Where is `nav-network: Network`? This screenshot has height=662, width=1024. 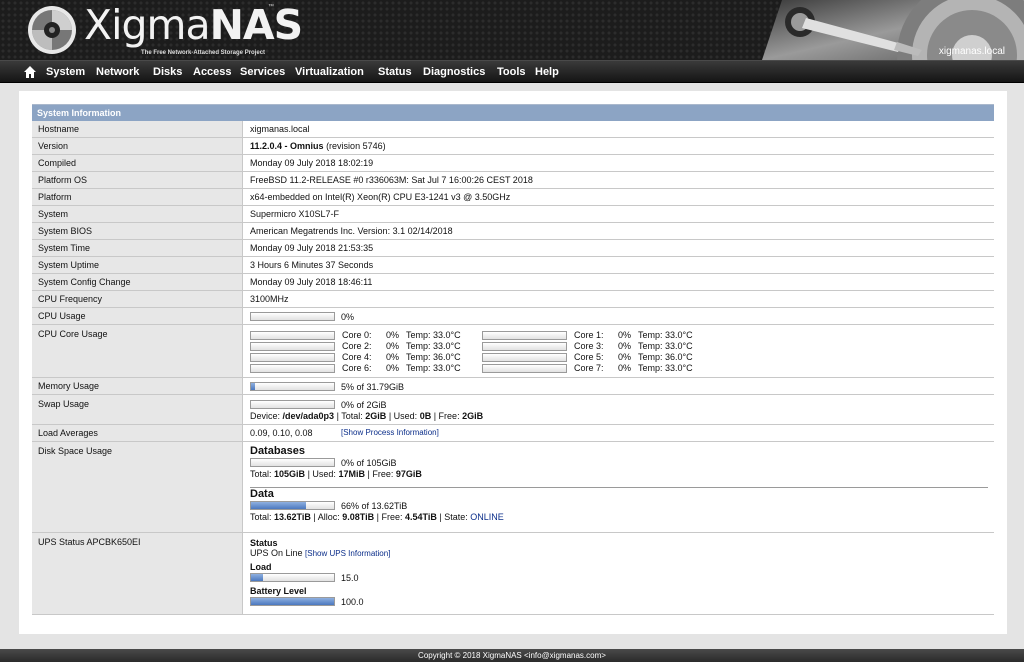 nav-network: Network is located at coordinates (117, 72).